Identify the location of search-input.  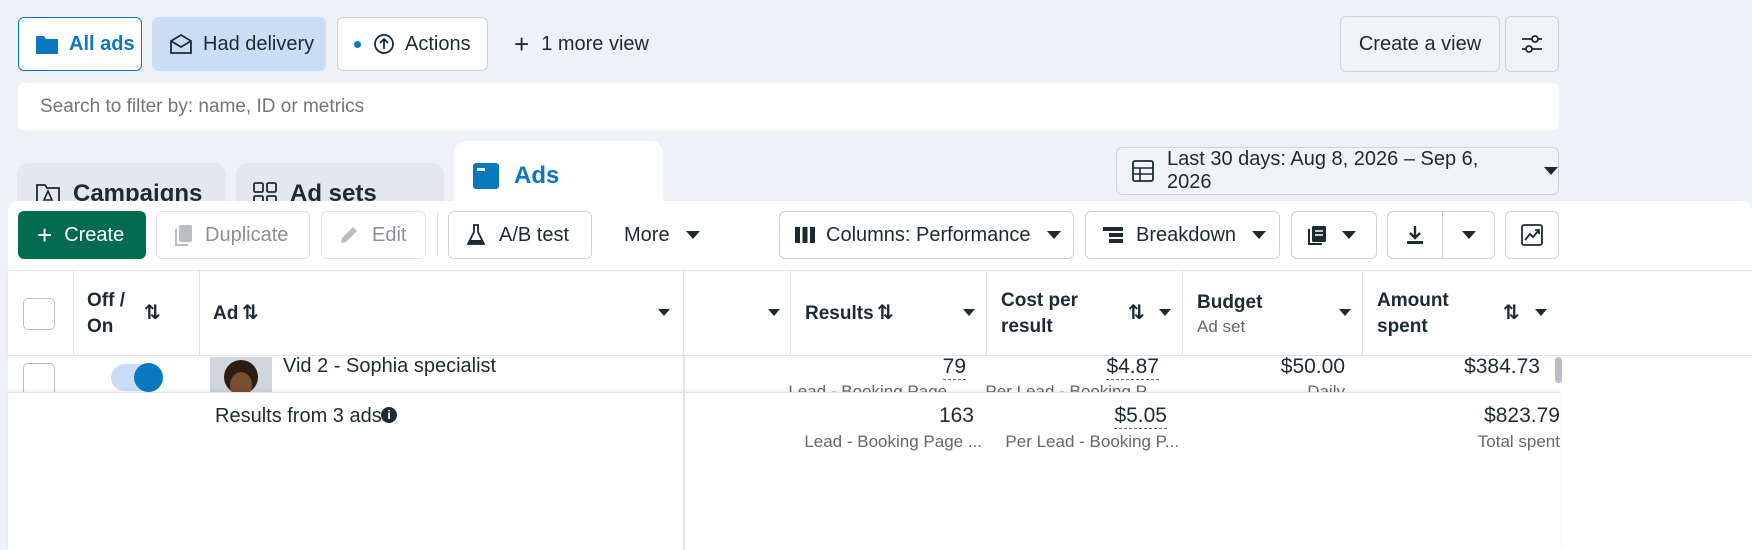
(740, 106).